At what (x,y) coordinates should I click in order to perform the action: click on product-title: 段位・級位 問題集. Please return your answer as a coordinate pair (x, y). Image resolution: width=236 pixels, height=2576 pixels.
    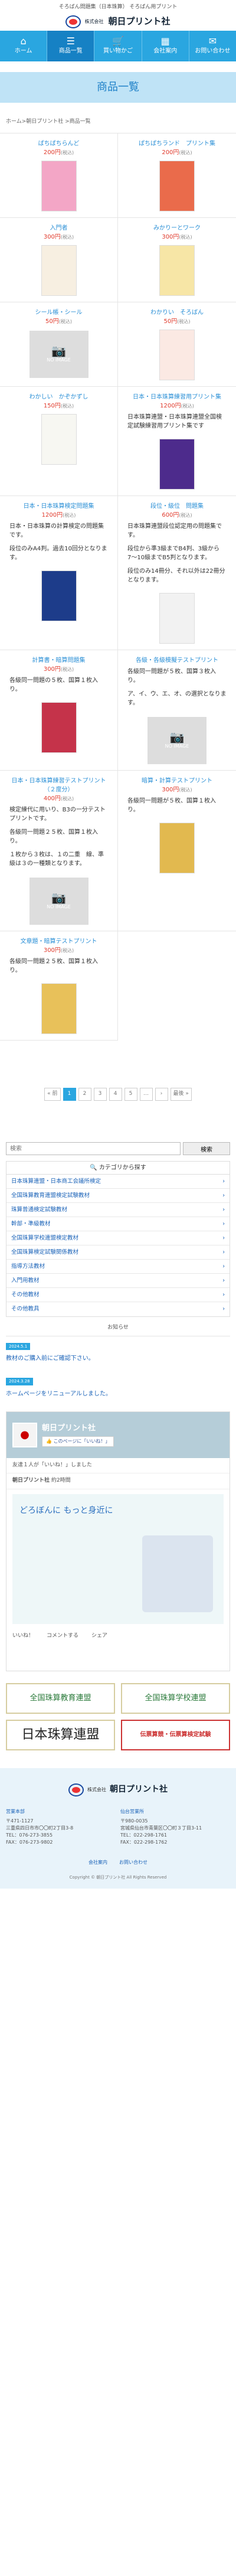
    Looking at the image, I should click on (177, 507).